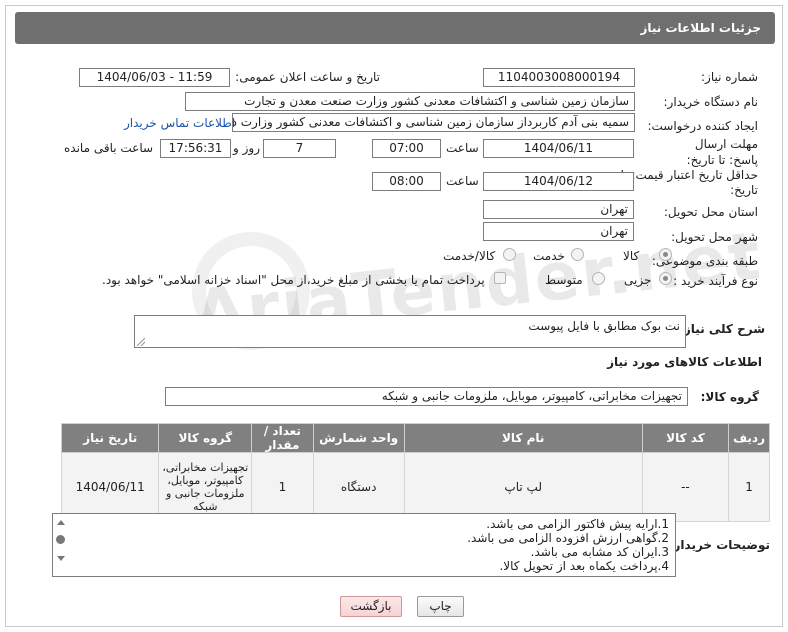 The height and width of the screenshot is (632, 788). Describe the element at coordinates (358, 487) in the screenshot. I see `cell-unit: دستگاه` at that location.